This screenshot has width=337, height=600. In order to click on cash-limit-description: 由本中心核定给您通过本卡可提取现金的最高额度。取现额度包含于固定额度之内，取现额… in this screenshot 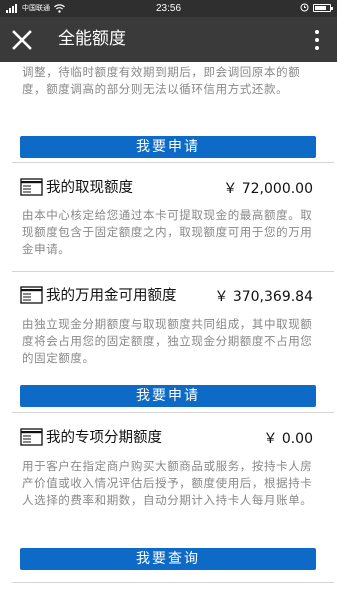, I will do `click(167, 232)`.